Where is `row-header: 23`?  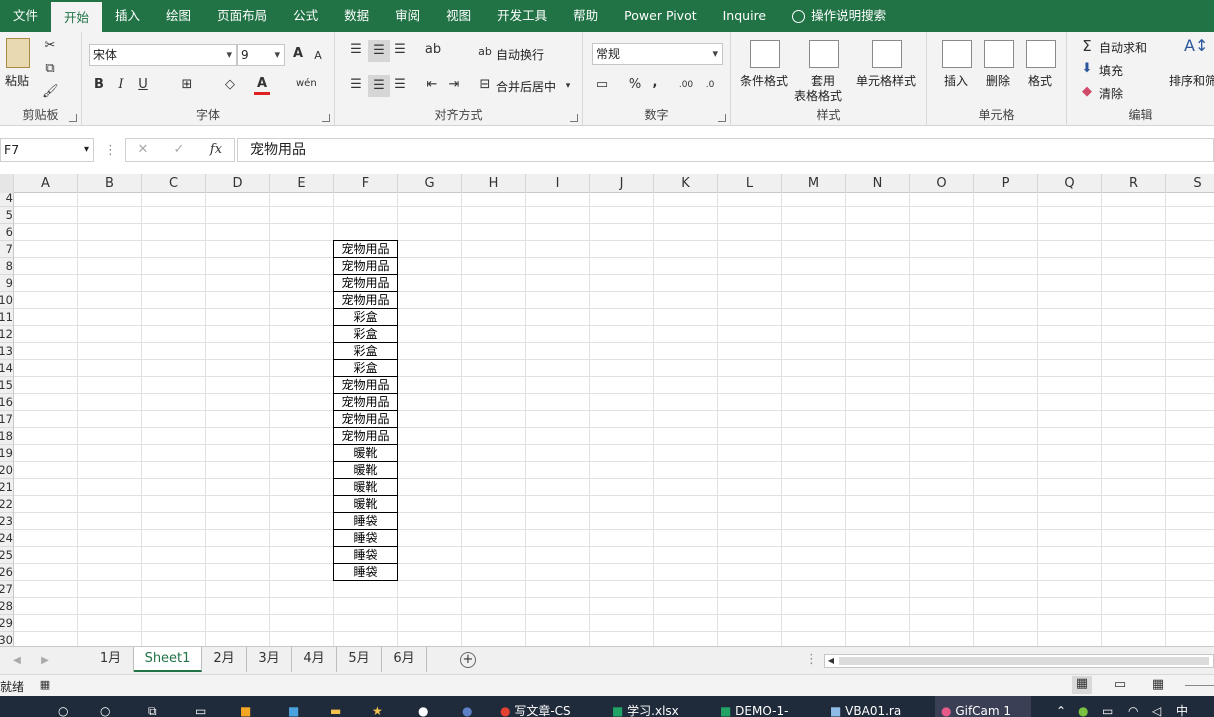 row-header: 23 is located at coordinates (6, 521).